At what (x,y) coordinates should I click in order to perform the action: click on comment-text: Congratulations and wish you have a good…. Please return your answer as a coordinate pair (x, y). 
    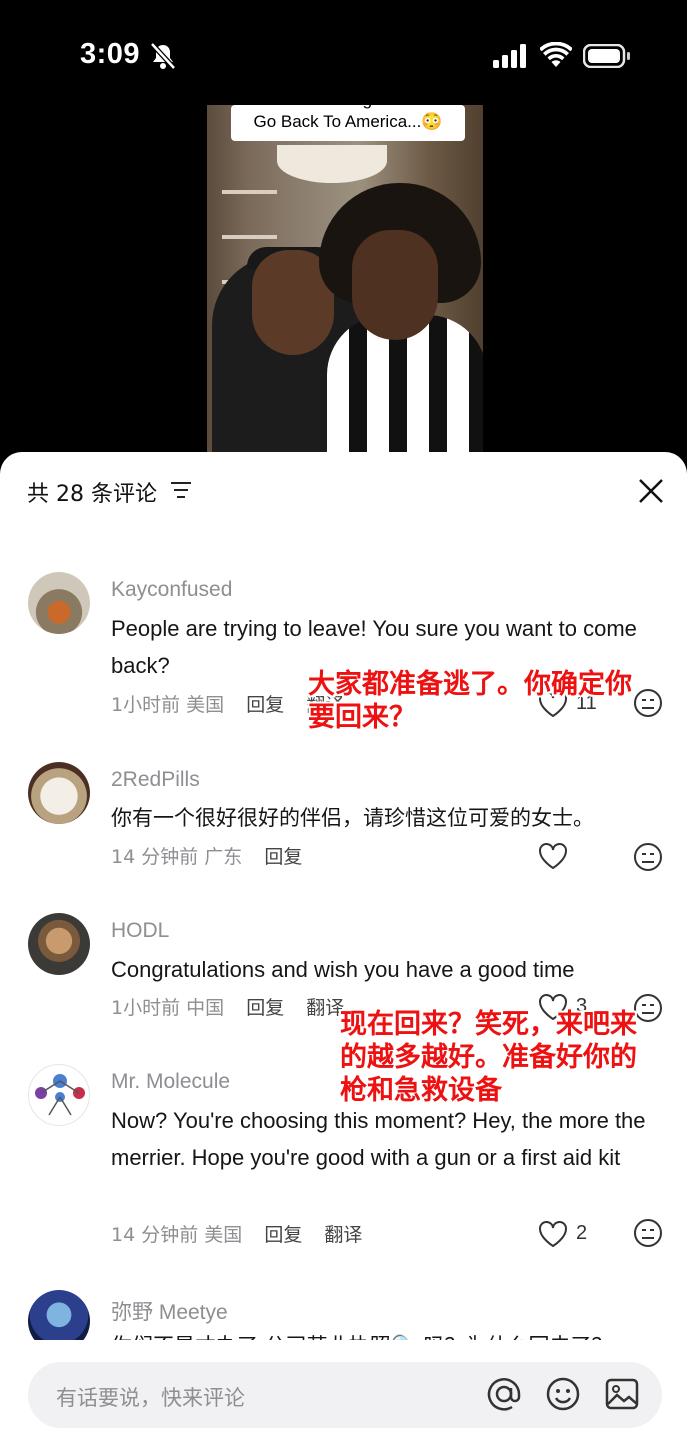
    Looking at the image, I should click on (343, 969).